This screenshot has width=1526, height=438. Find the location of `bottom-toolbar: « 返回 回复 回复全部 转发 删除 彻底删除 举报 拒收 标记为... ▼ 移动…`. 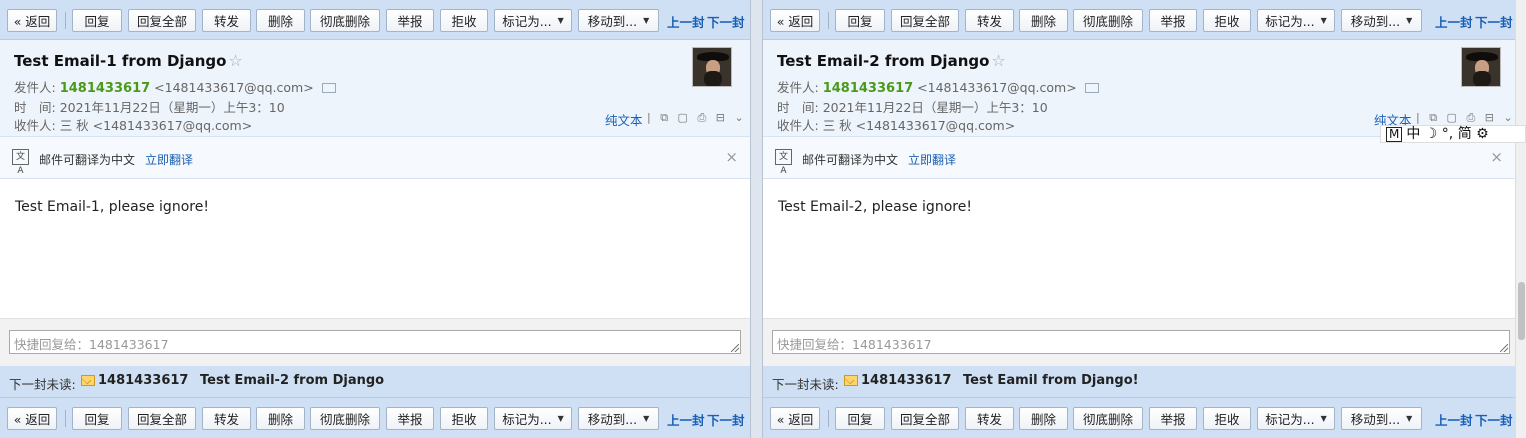

bottom-toolbar: « 返回 回复 回复全部 转发 删除 彻底删除 举报 拒收 标记为... ▼ 移动… is located at coordinates (375, 417).